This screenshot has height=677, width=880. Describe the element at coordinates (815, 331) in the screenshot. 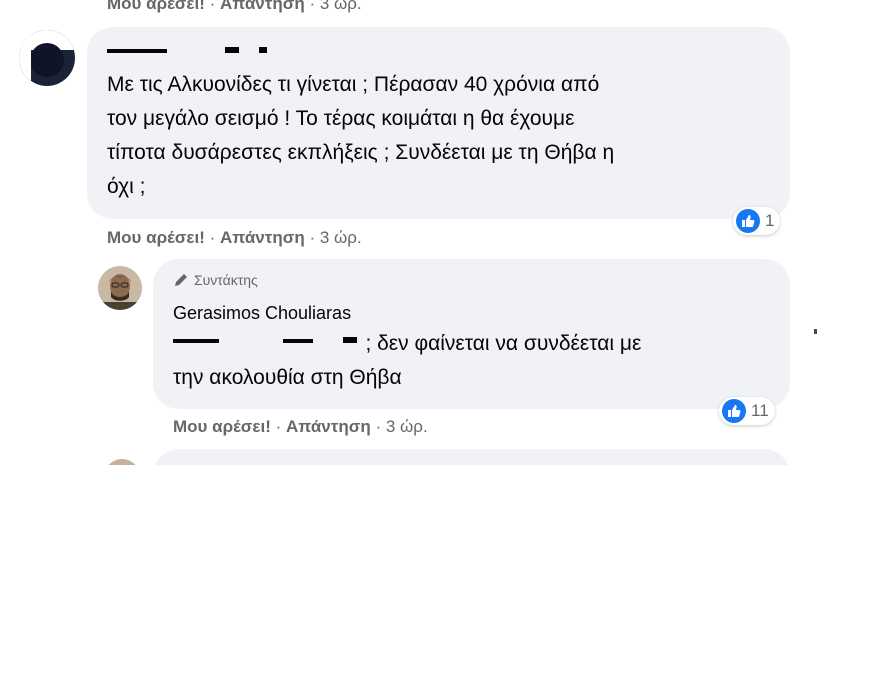

I see `stray-mark` at that location.